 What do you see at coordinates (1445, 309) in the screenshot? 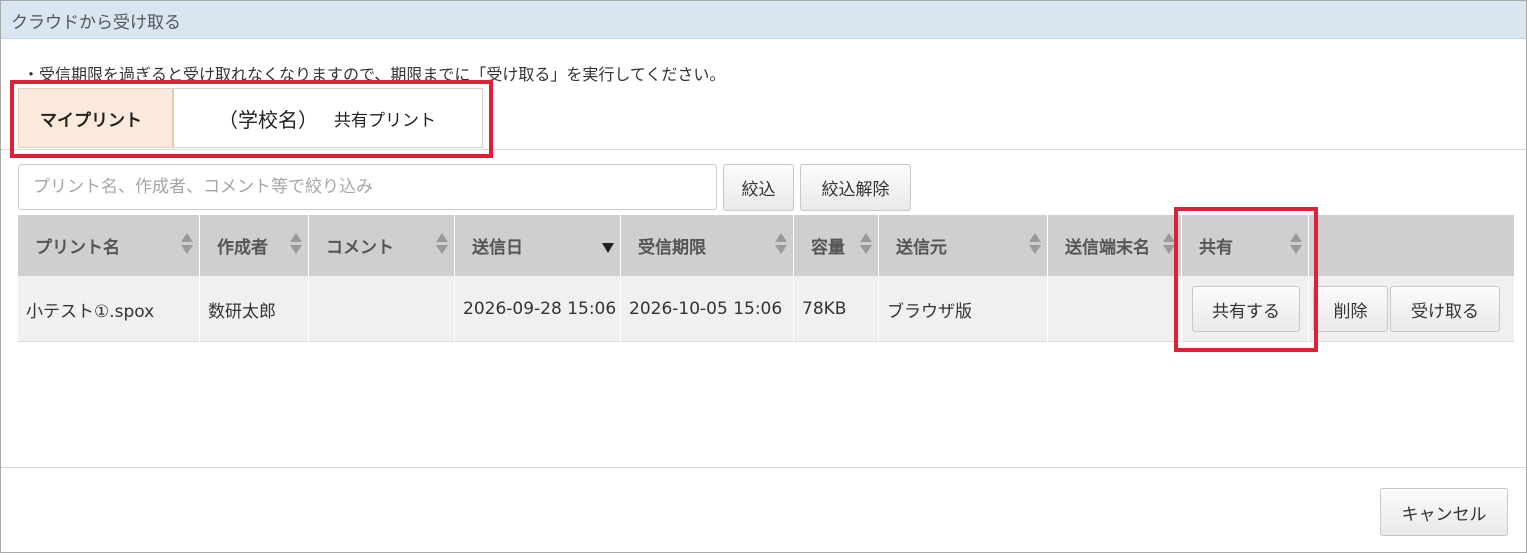
I see `receive-button: 受け取る` at bounding box center [1445, 309].